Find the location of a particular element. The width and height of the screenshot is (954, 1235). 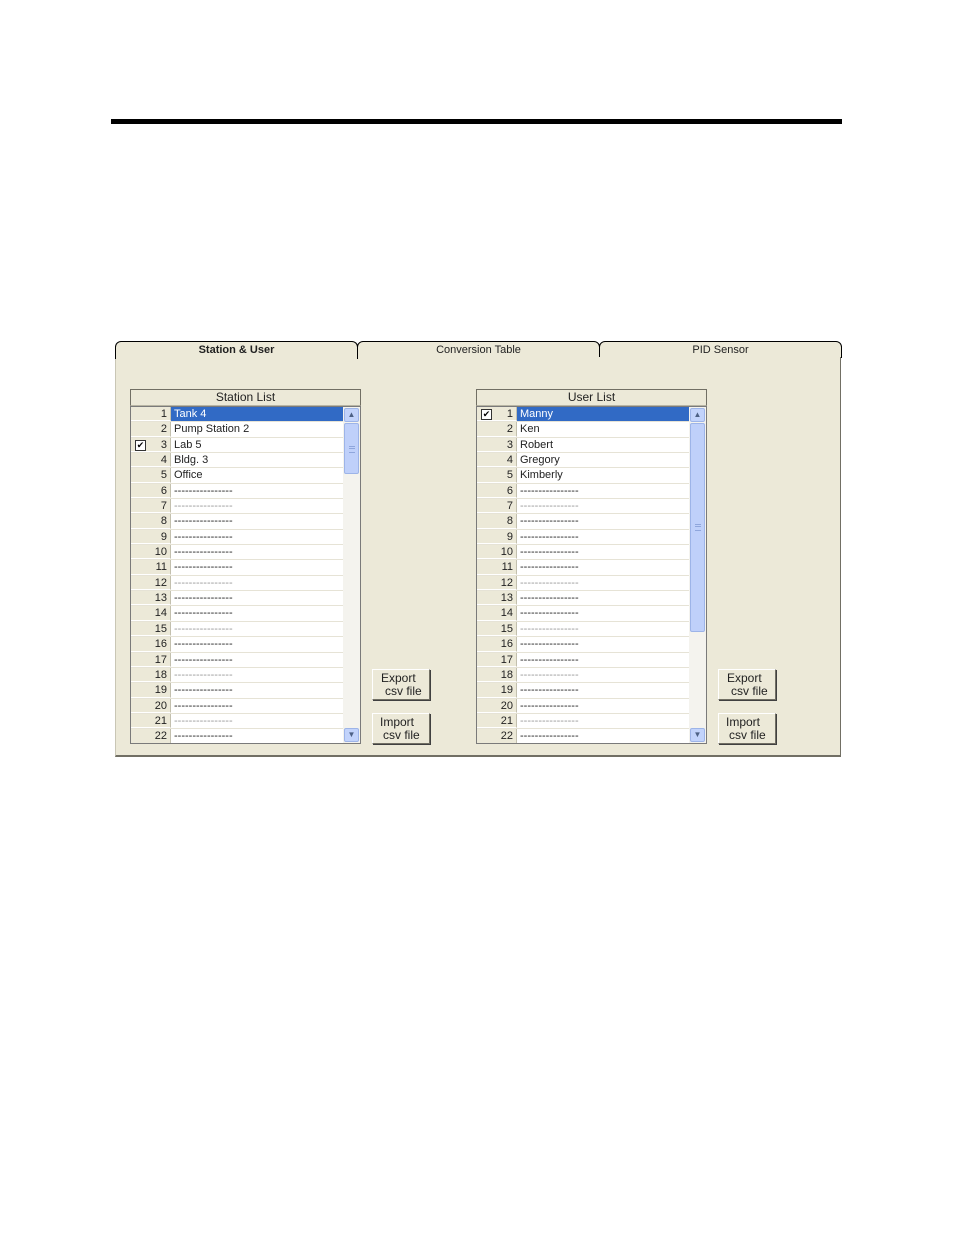

station-export-csv-button: Export csv file is located at coordinates (401, 684).